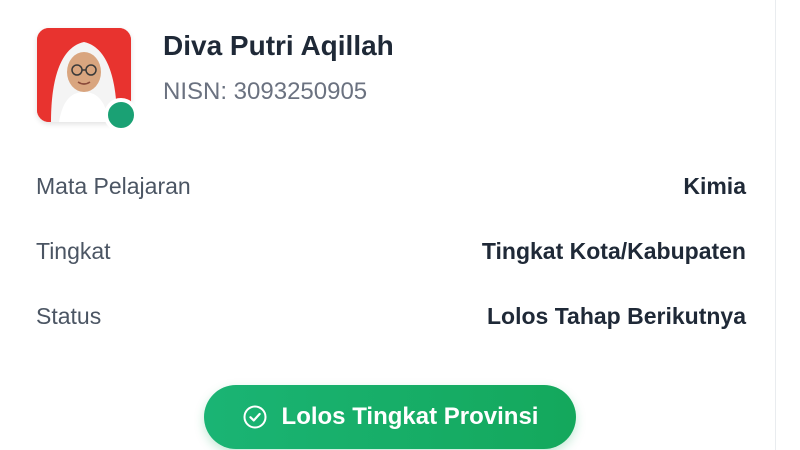 This screenshot has height=450, width=800. What do you see at coordinates (255, 417) in the screenshot?
I see `check-circle-icon` at bounding box center [255, 417].